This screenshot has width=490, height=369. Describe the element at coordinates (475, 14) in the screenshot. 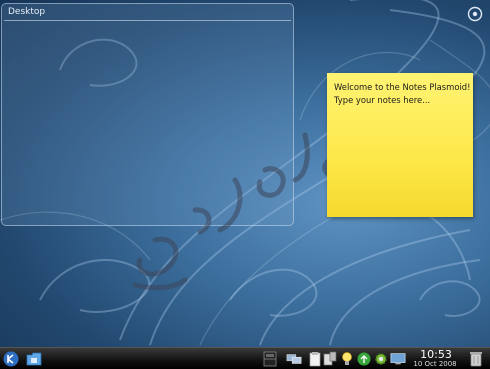

I see `desktop-toolbox-icon` at that location.